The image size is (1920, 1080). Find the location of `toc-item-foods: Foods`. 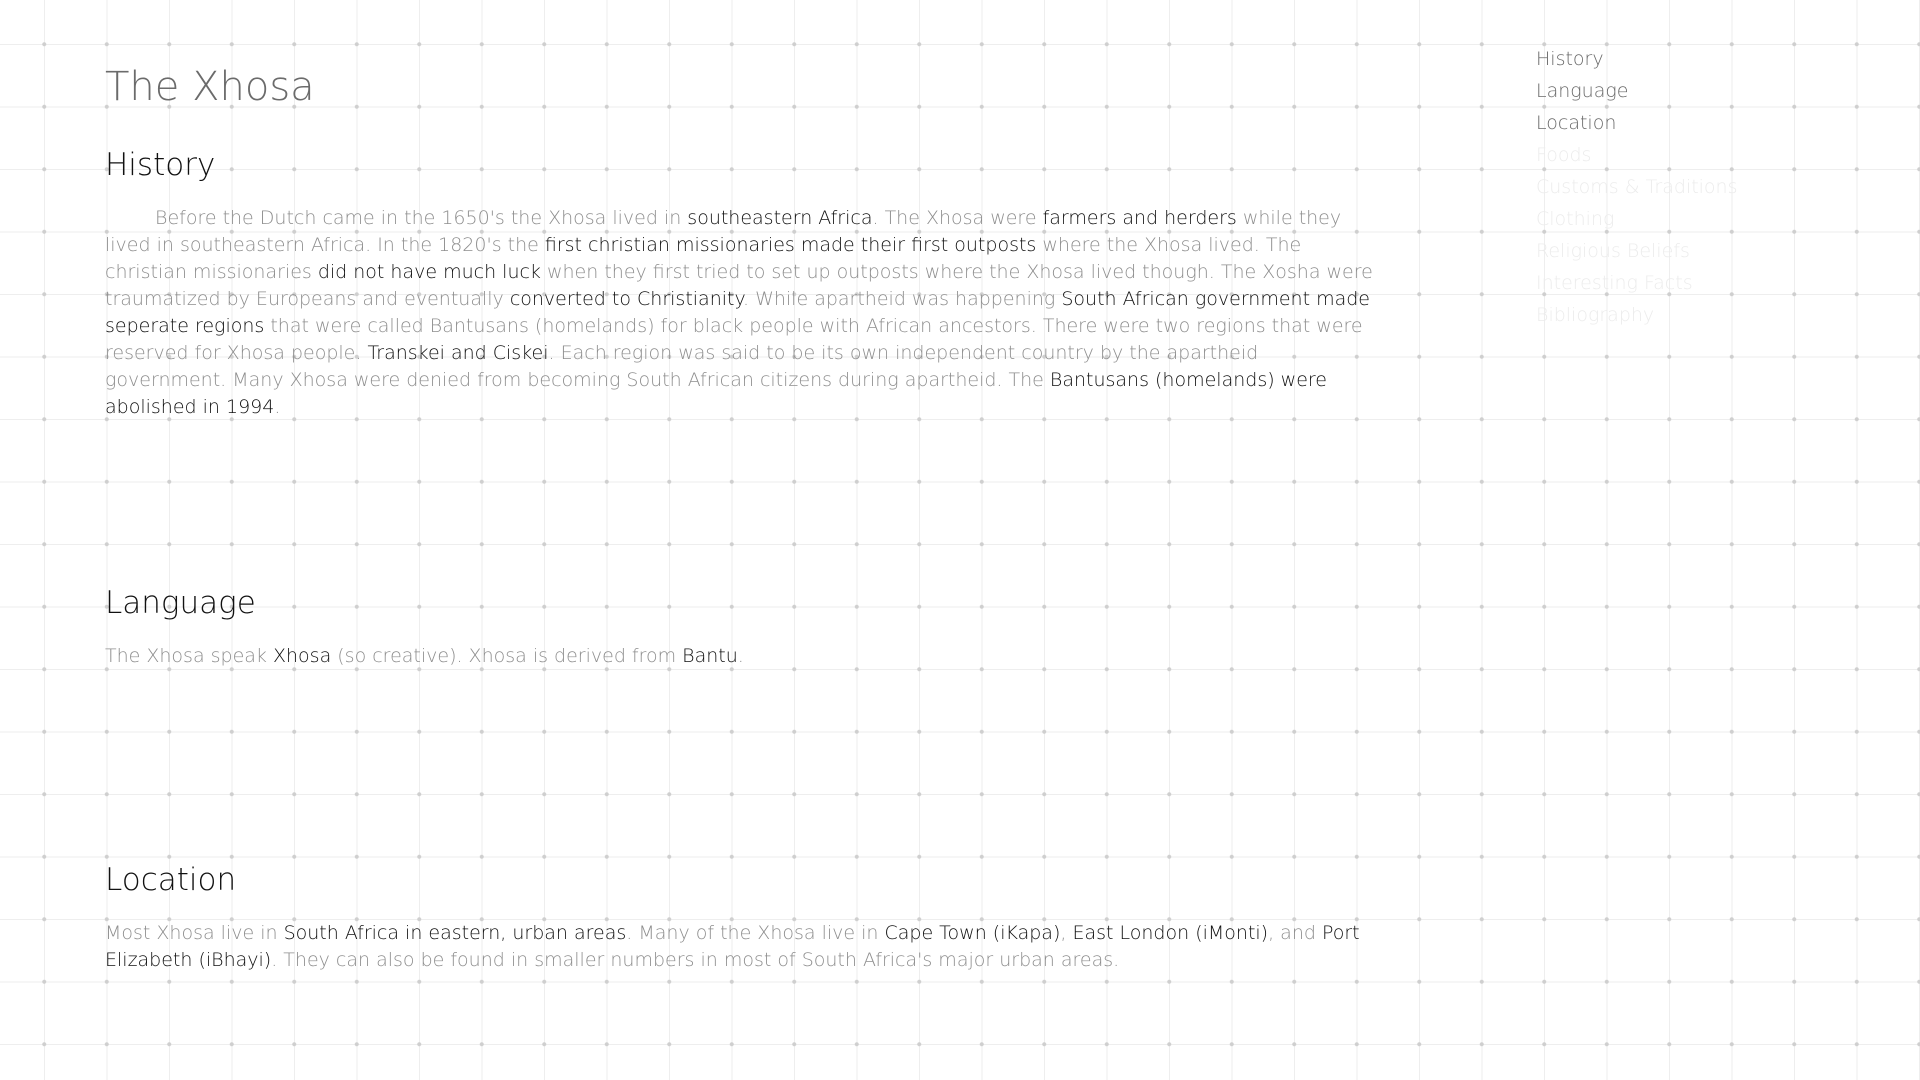

toc-item-foods: Foods is located at coordinates (1637, 155).